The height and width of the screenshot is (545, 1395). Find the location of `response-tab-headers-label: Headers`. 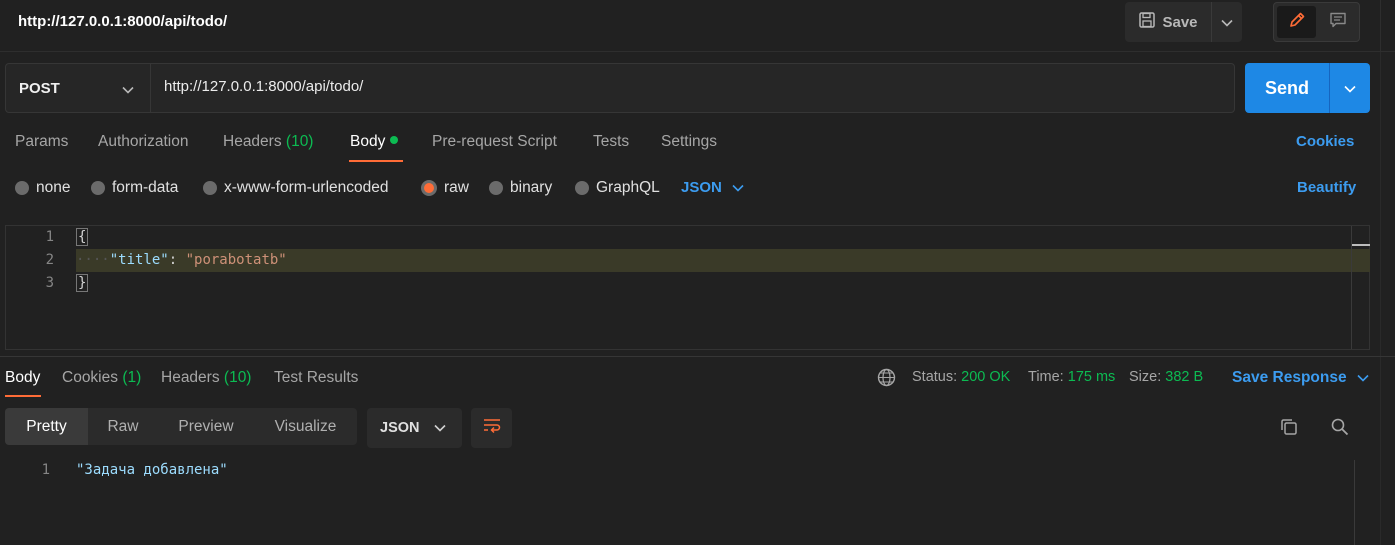

response-tab-headers-label: Headers is located at coordinates (190, 377).